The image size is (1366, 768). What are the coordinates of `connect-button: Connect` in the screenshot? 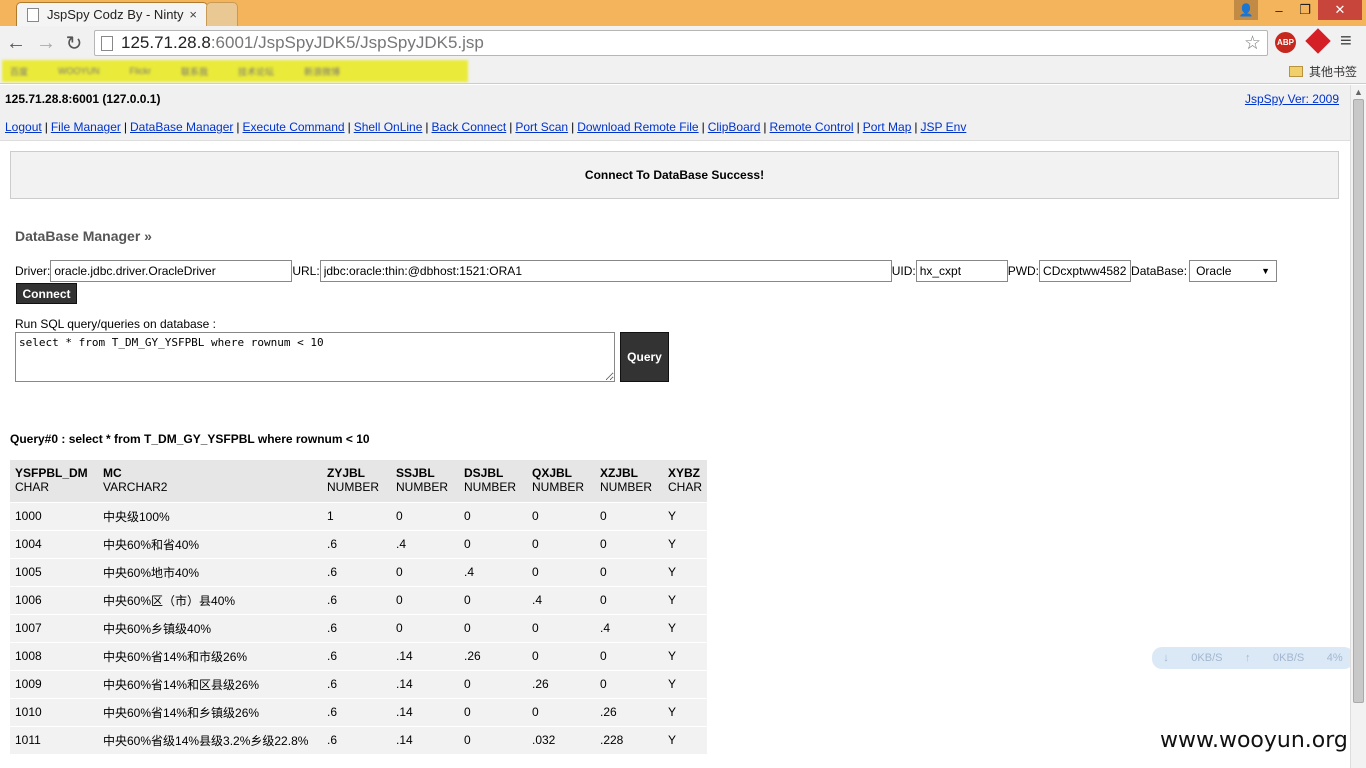 It's located at (46, 293).